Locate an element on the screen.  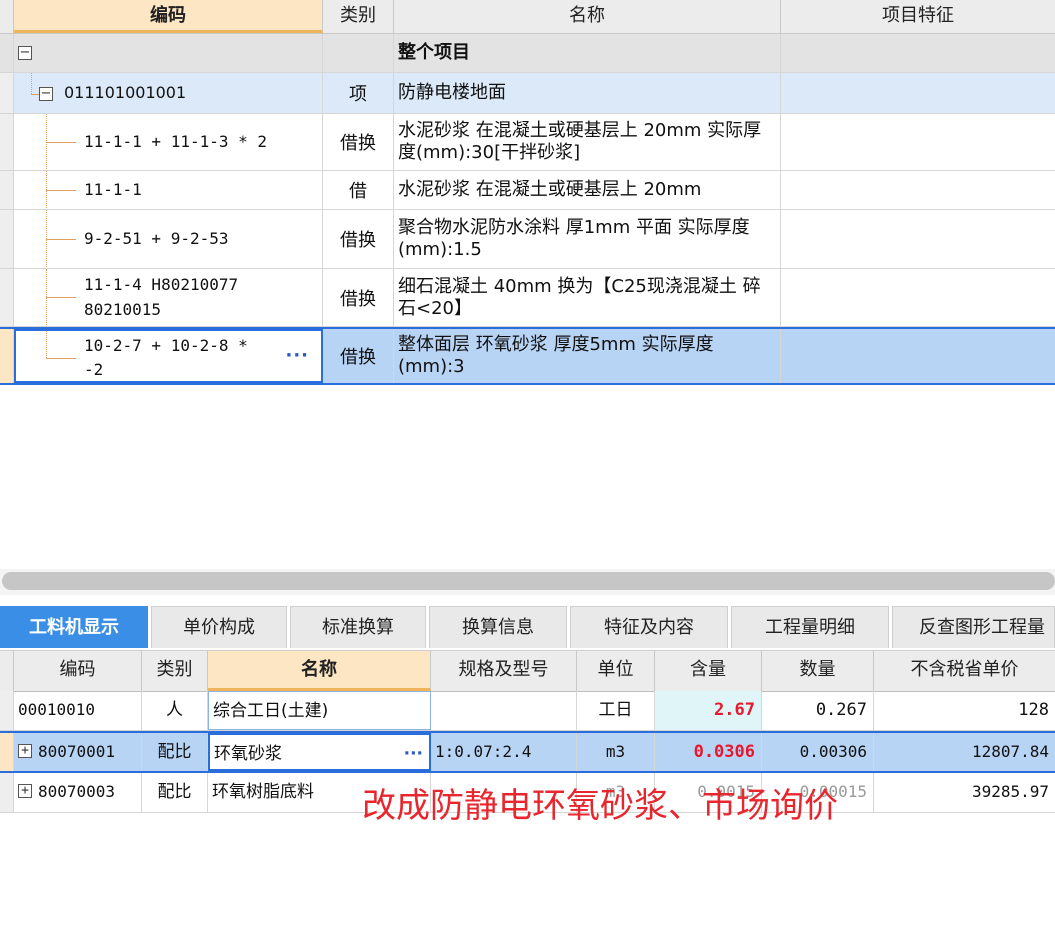
tab-unit-price-composition: 单价构成 is located at coordinates (219, 627).